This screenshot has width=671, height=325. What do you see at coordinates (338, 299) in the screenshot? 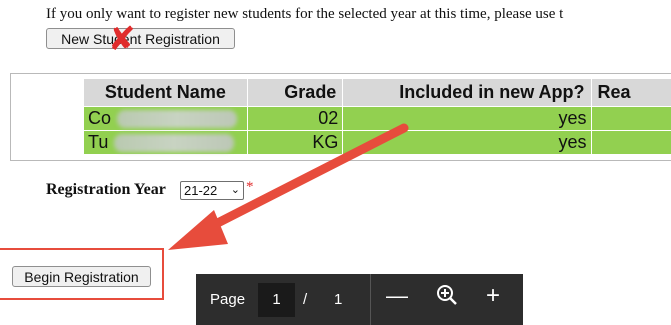
I see `total-pages: 1` at bounding box center [338, 299].